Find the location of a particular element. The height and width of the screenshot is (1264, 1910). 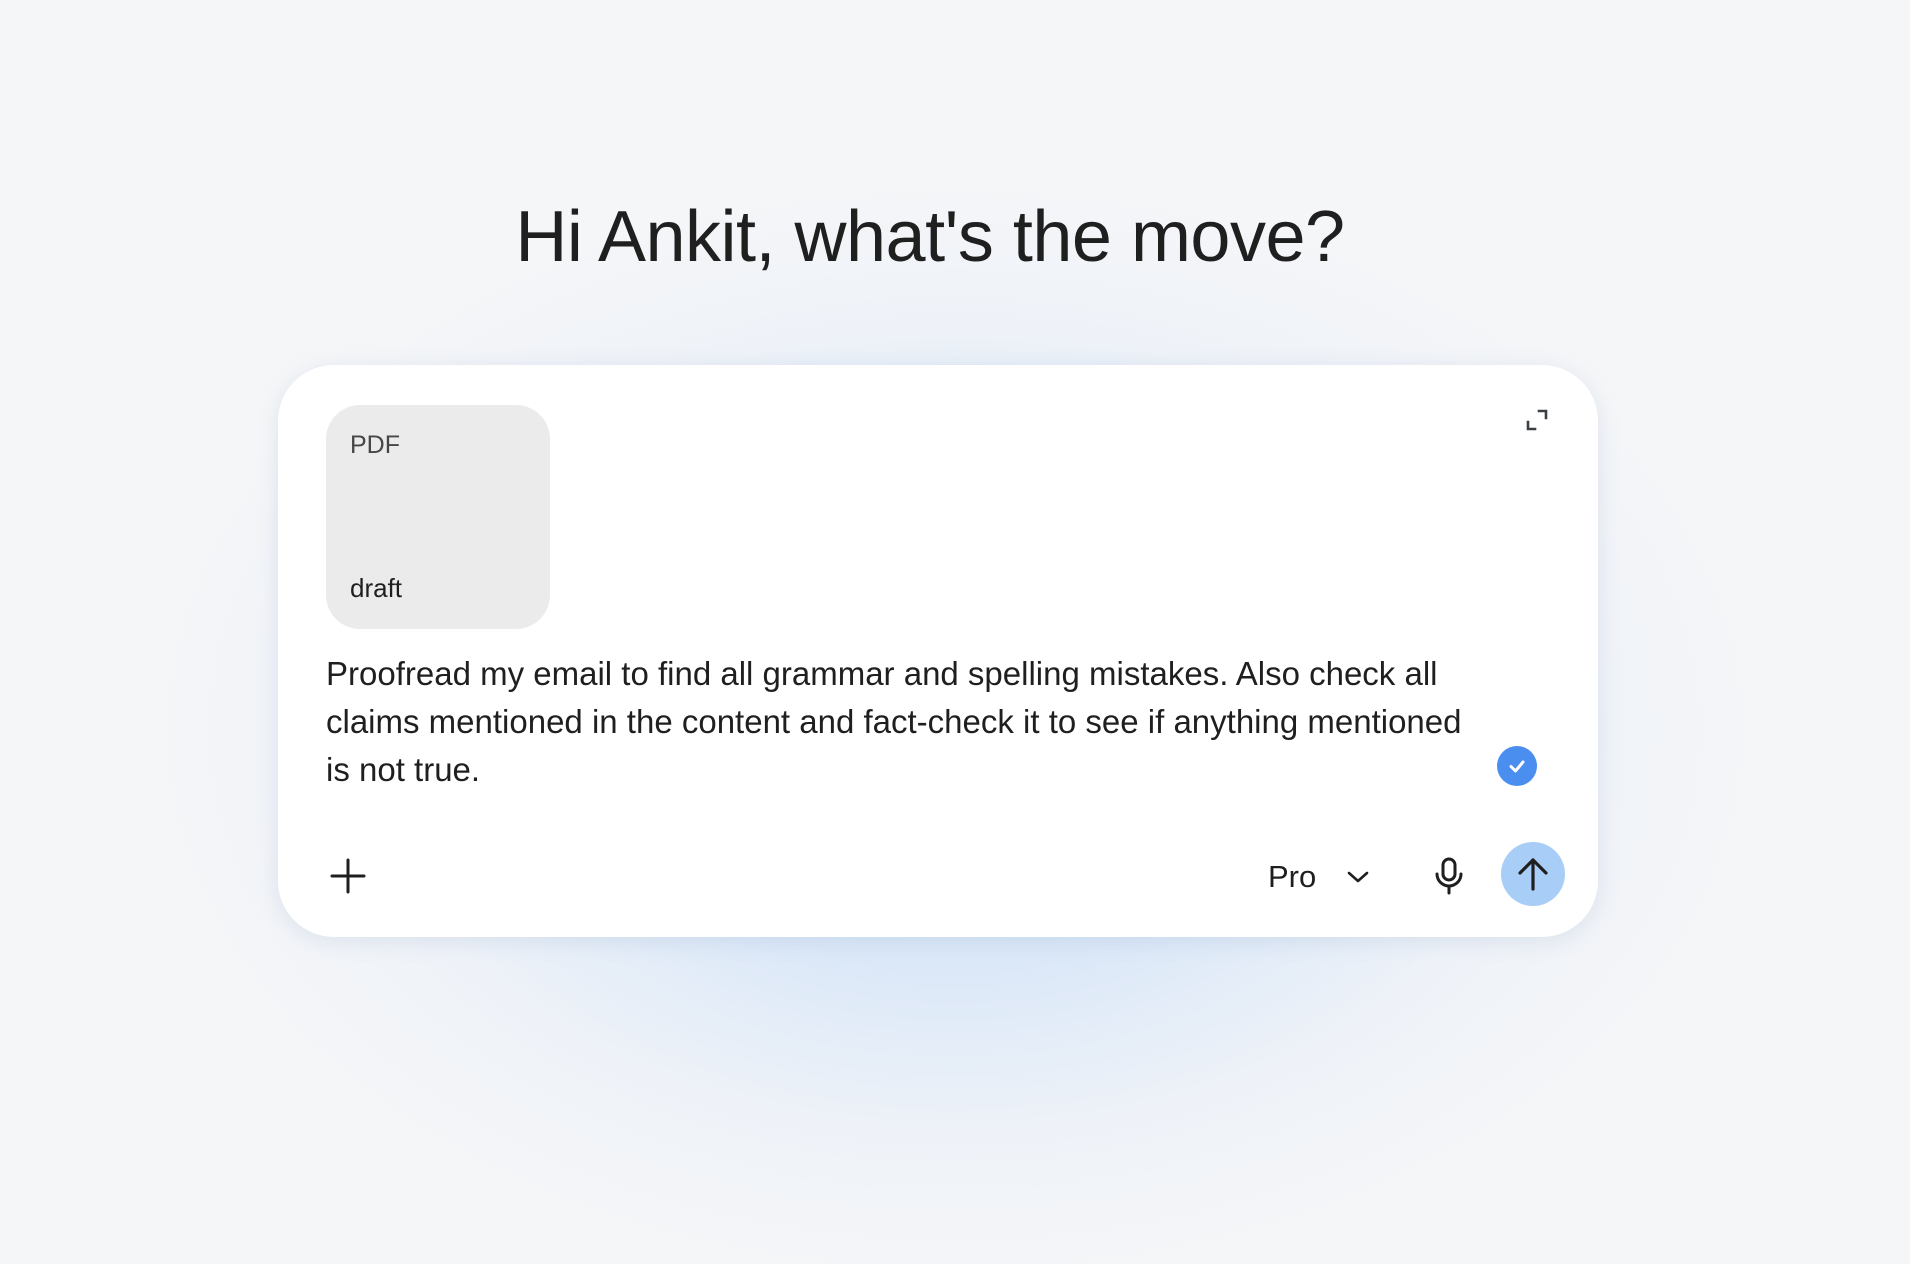

plus-icon is located at coordinates (348, 876).